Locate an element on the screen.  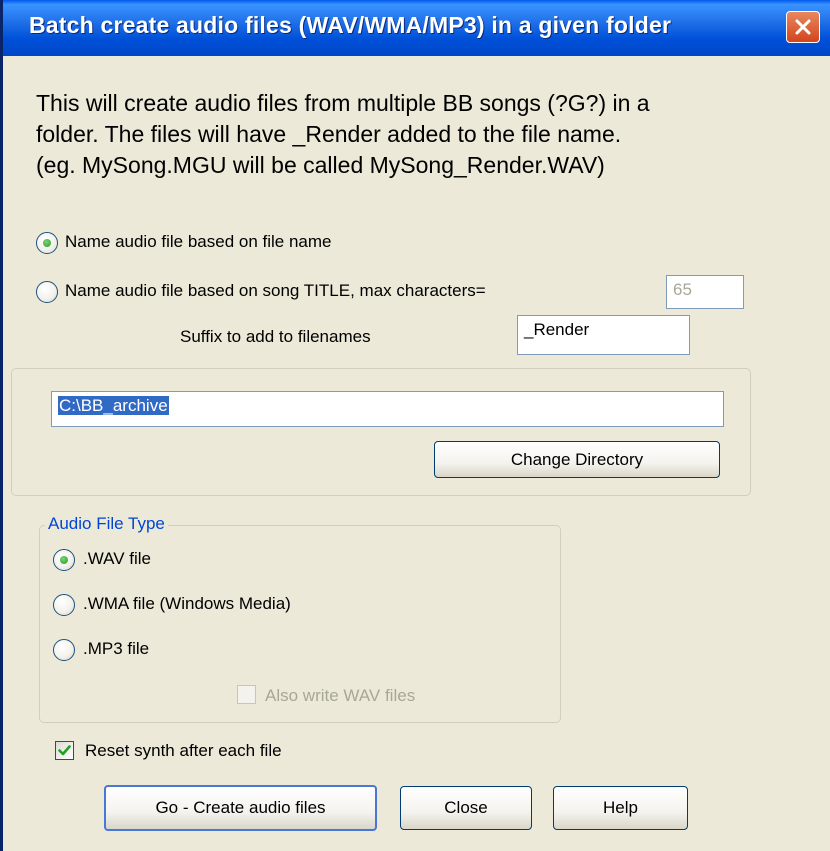
close-icon is located at coordinates (803, 27).